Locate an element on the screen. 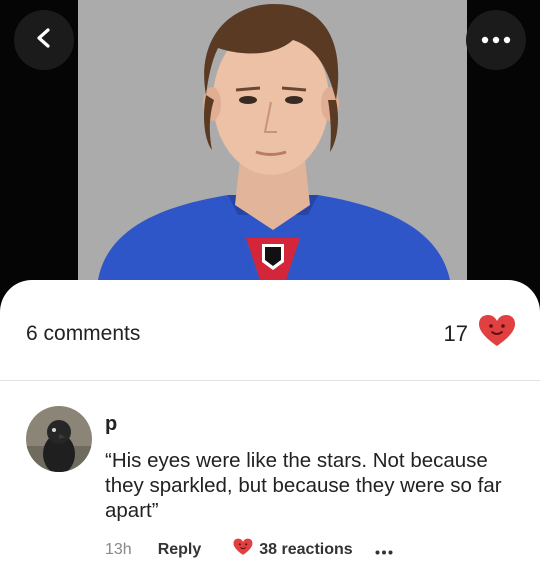 The image size is (540, 569). reactions-count: 38 reactions is located at coordinates (306, 549).